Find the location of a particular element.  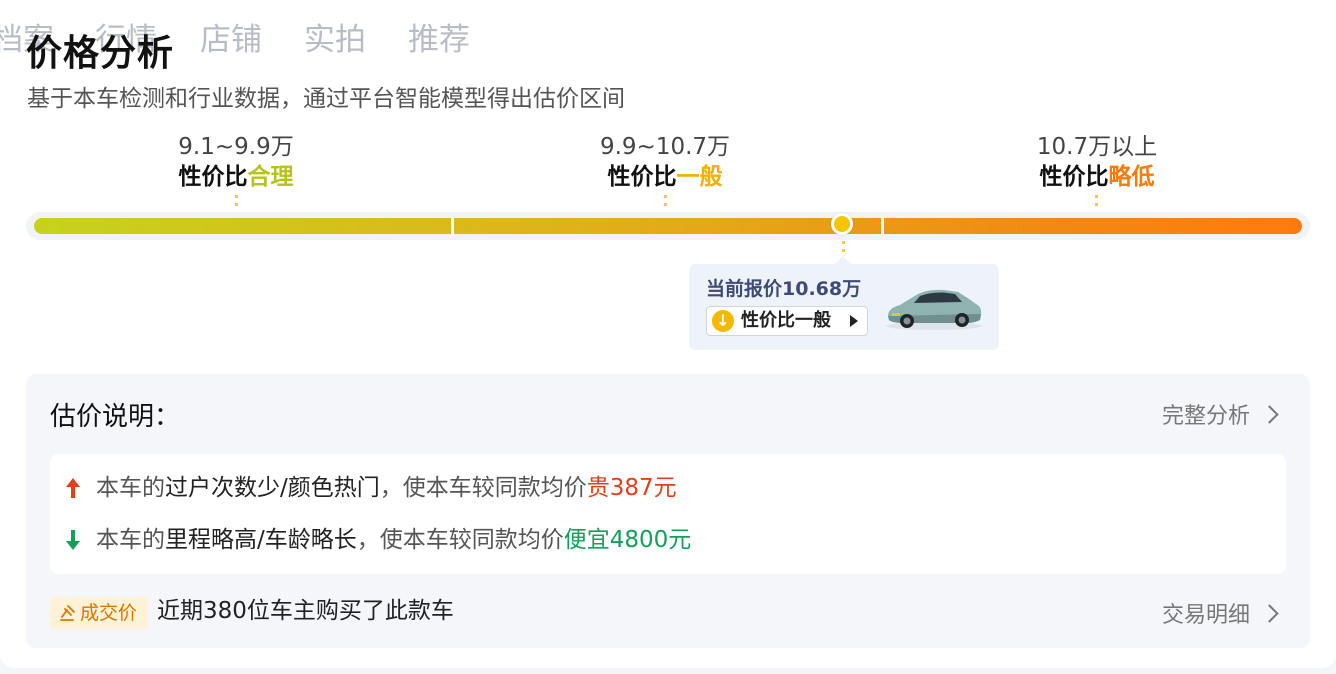

reason-amount: 便宜4800元 is located at coordinates (627, 540).